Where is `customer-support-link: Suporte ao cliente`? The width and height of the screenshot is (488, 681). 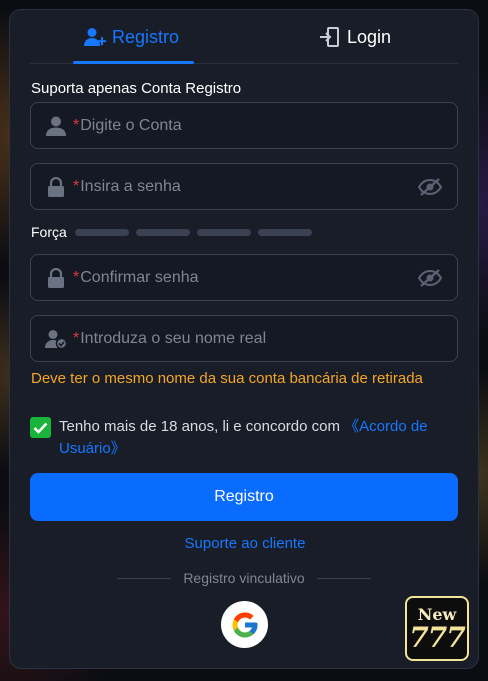
customer-support-link: Suporte ao cliente is located at coordinates (245, 543).